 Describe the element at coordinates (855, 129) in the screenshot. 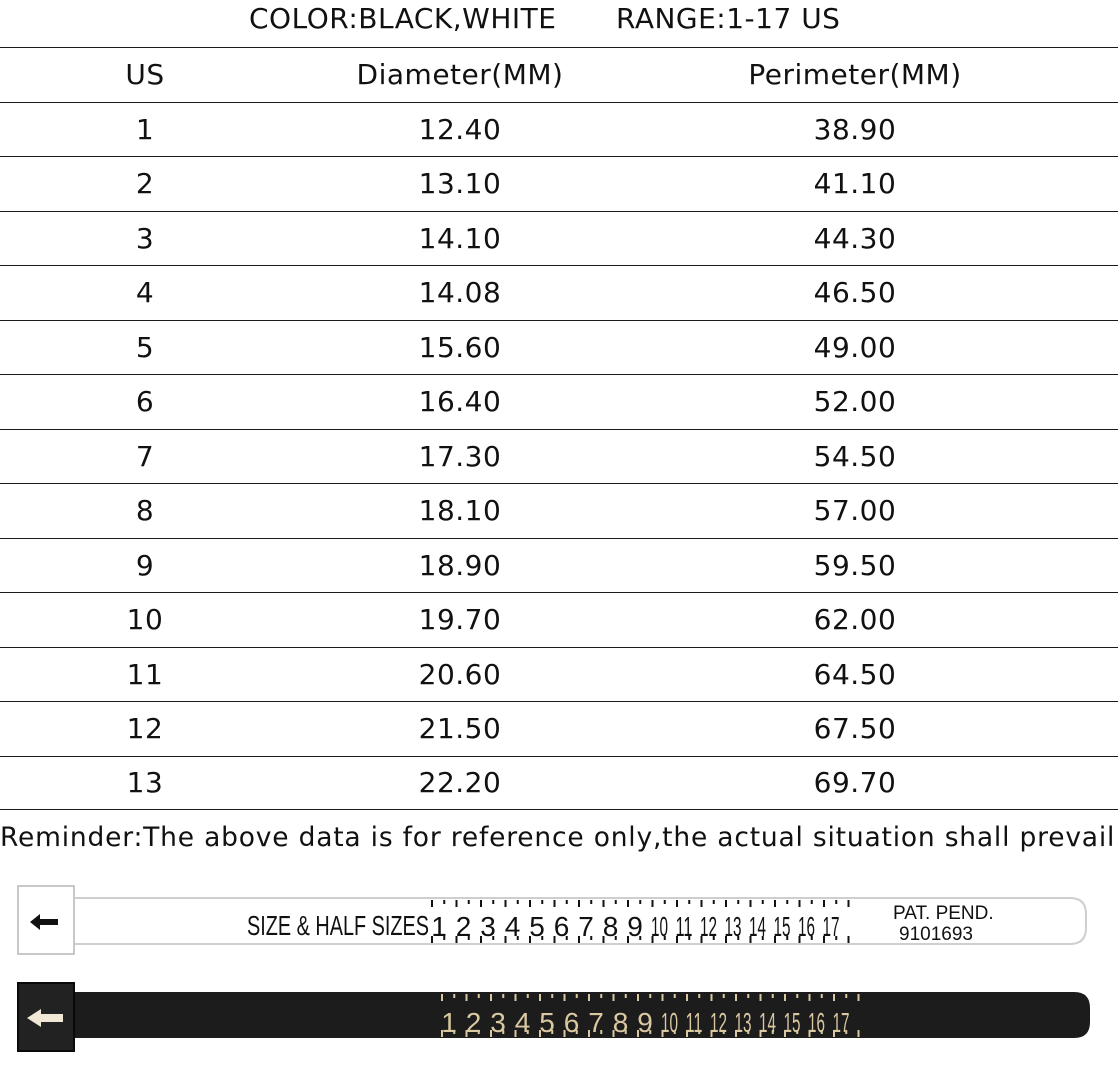

I see `perimeter-cell: 38.90` at that location.